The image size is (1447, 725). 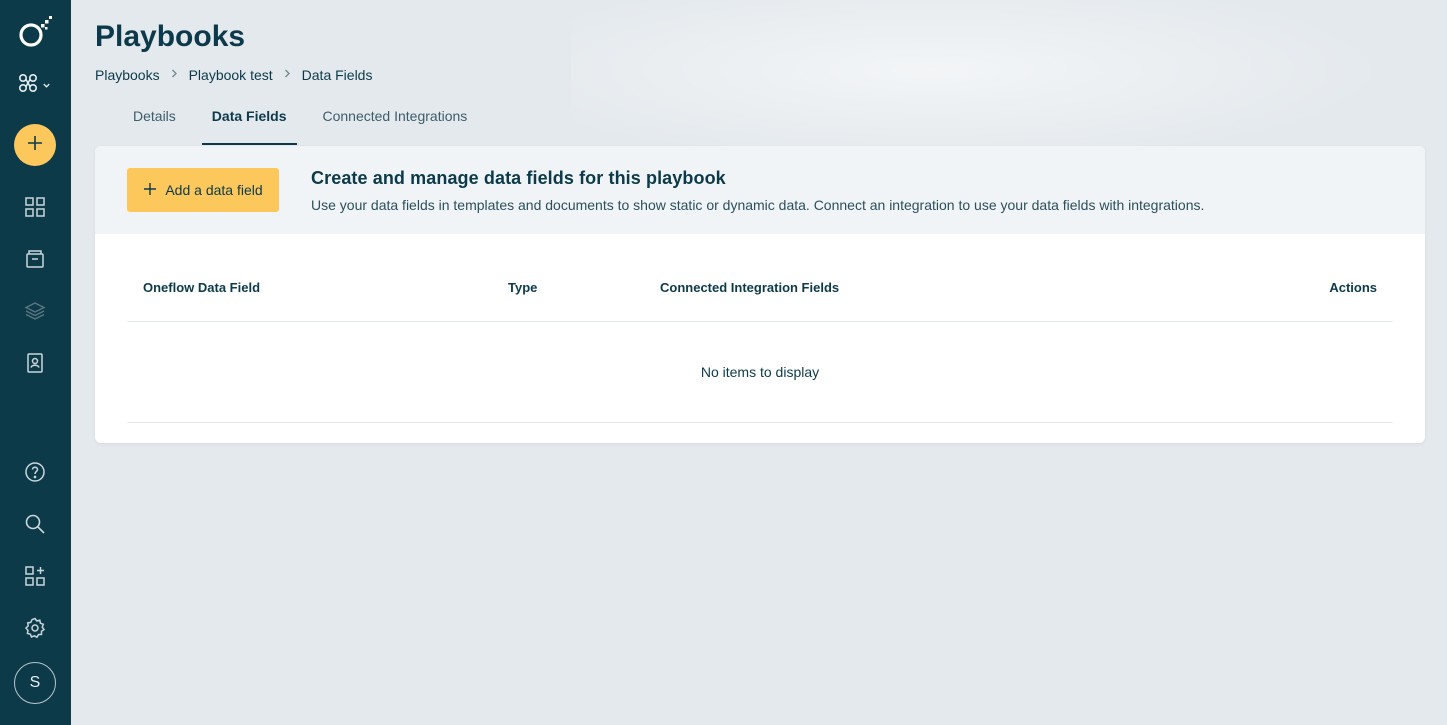 I want to click on marketplace-icon, so click(x=35, y=576).